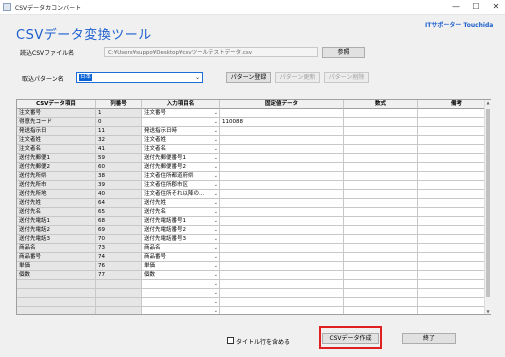  I want to click on fixed-value-cell: 110088, so click(282, 122).